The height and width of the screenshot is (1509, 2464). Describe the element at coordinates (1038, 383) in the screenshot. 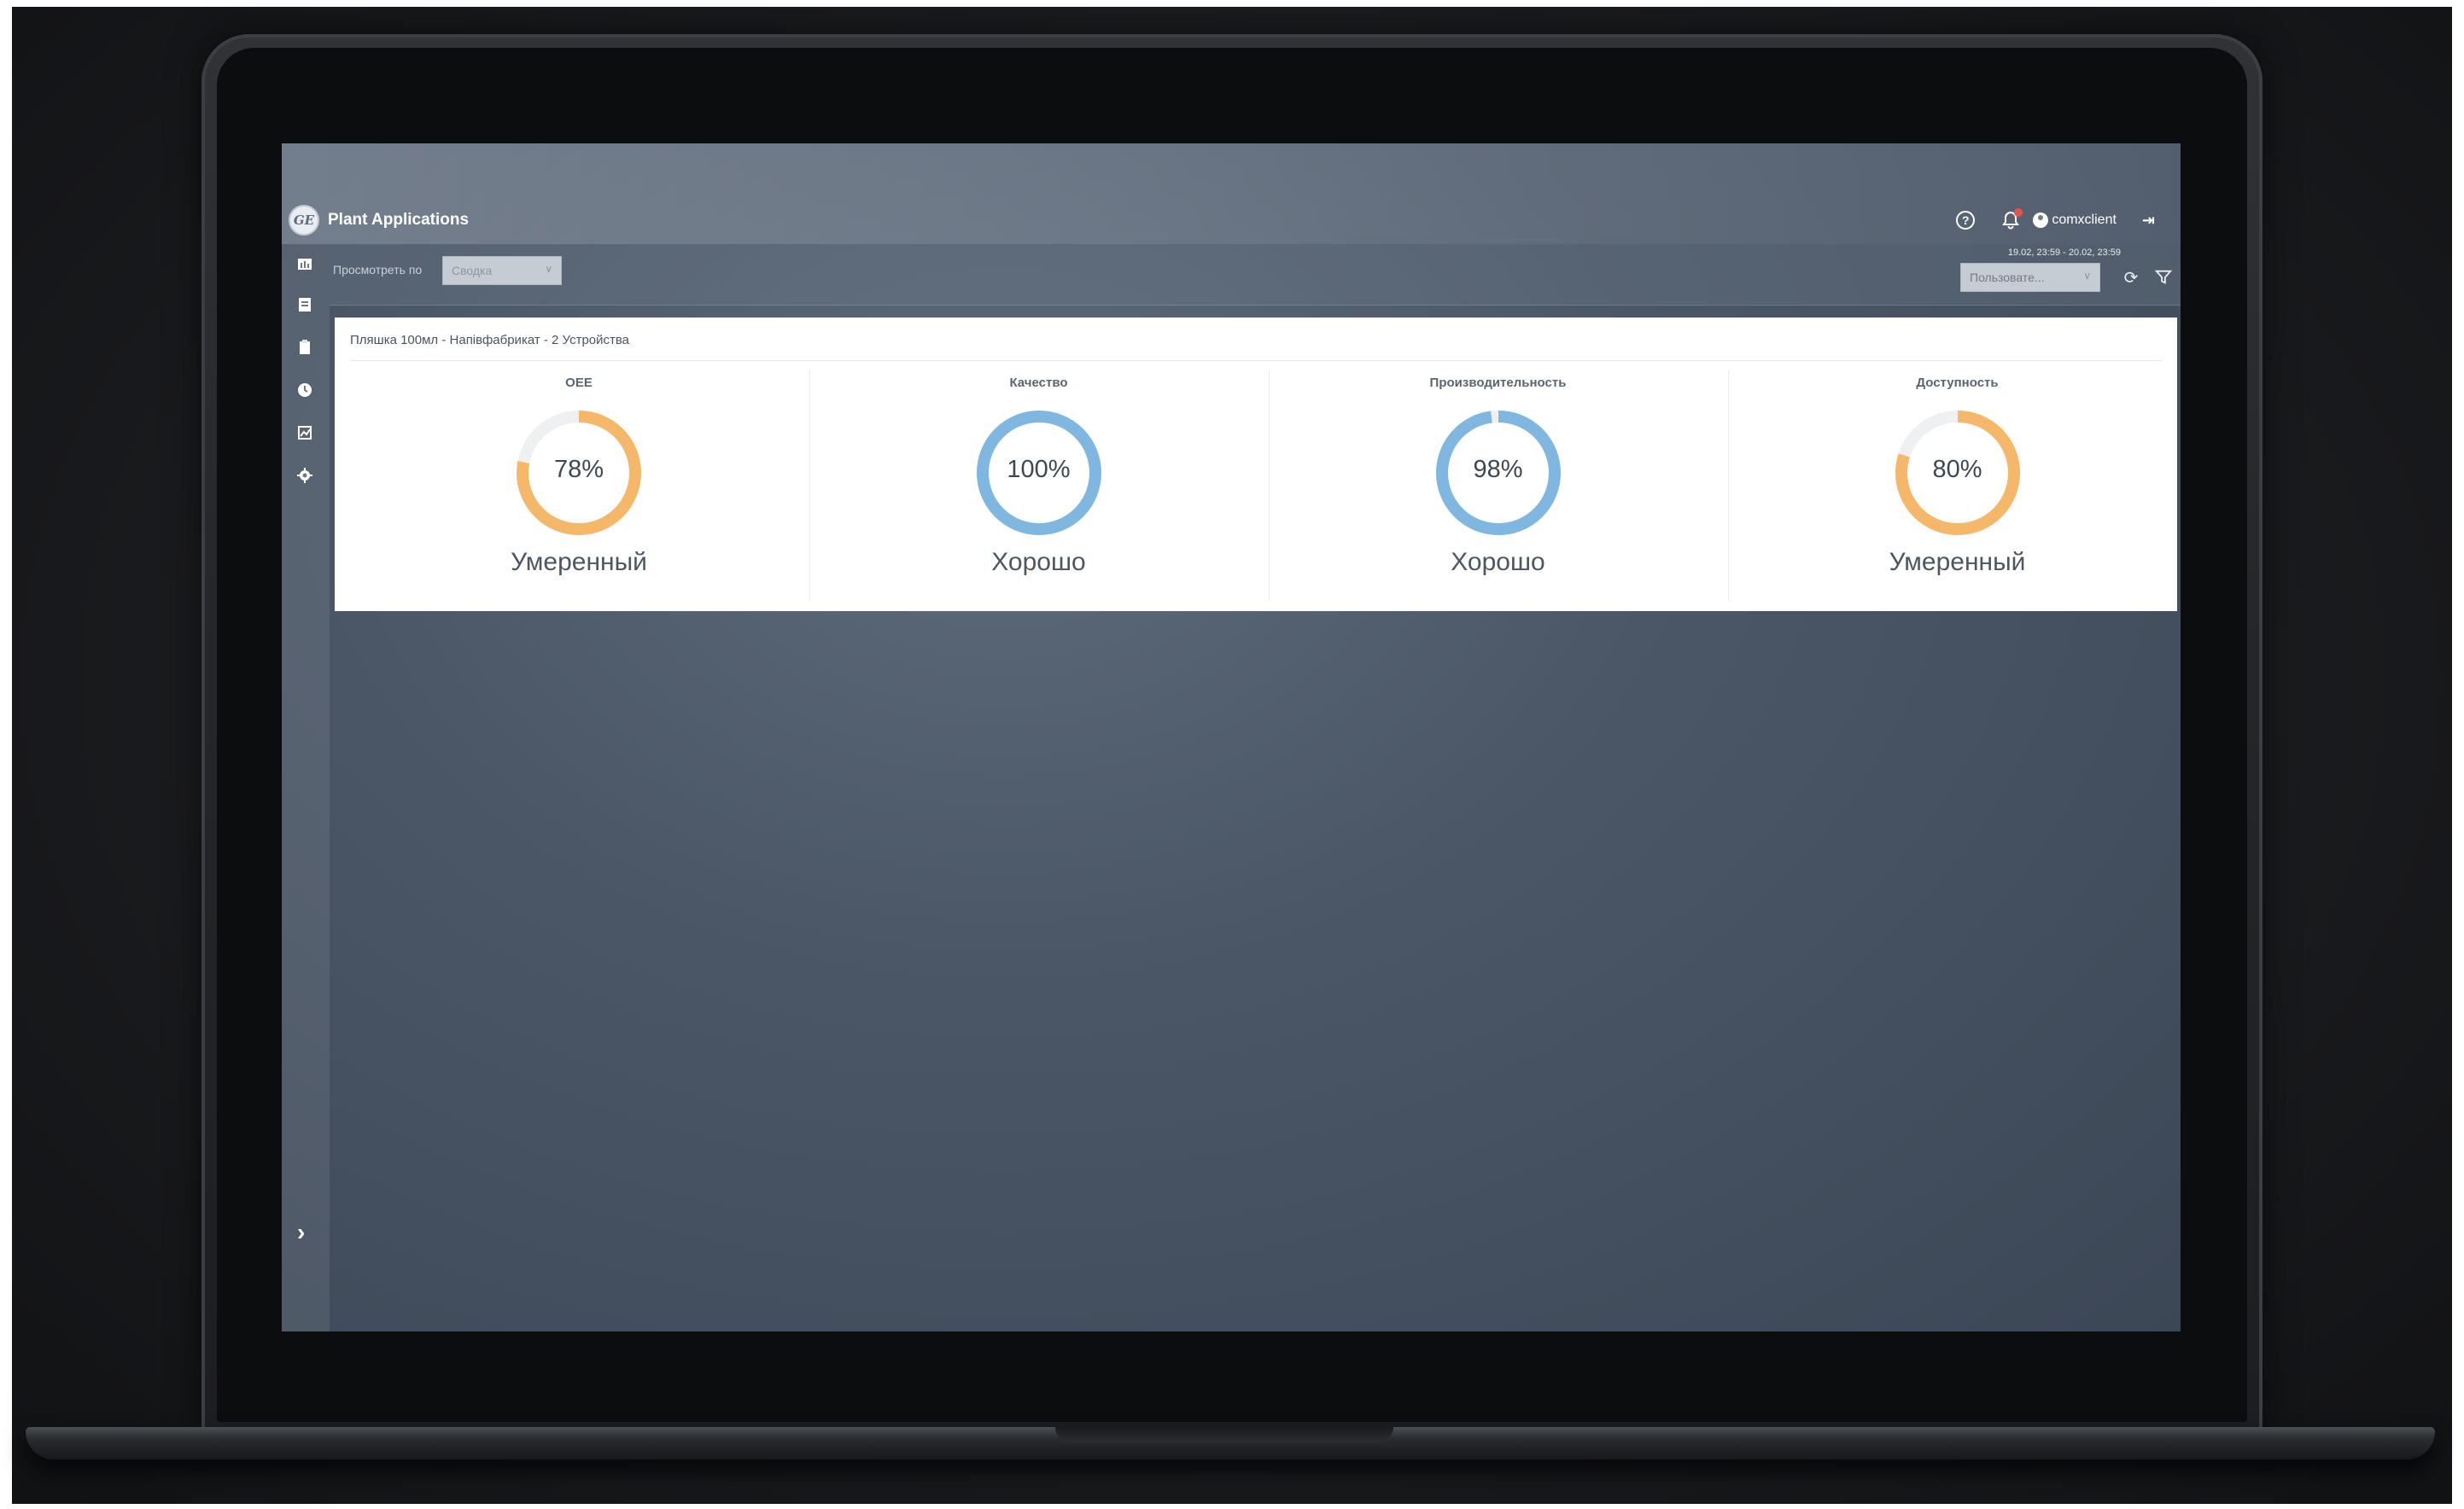

I see `kpi-title: Качество` at that location.